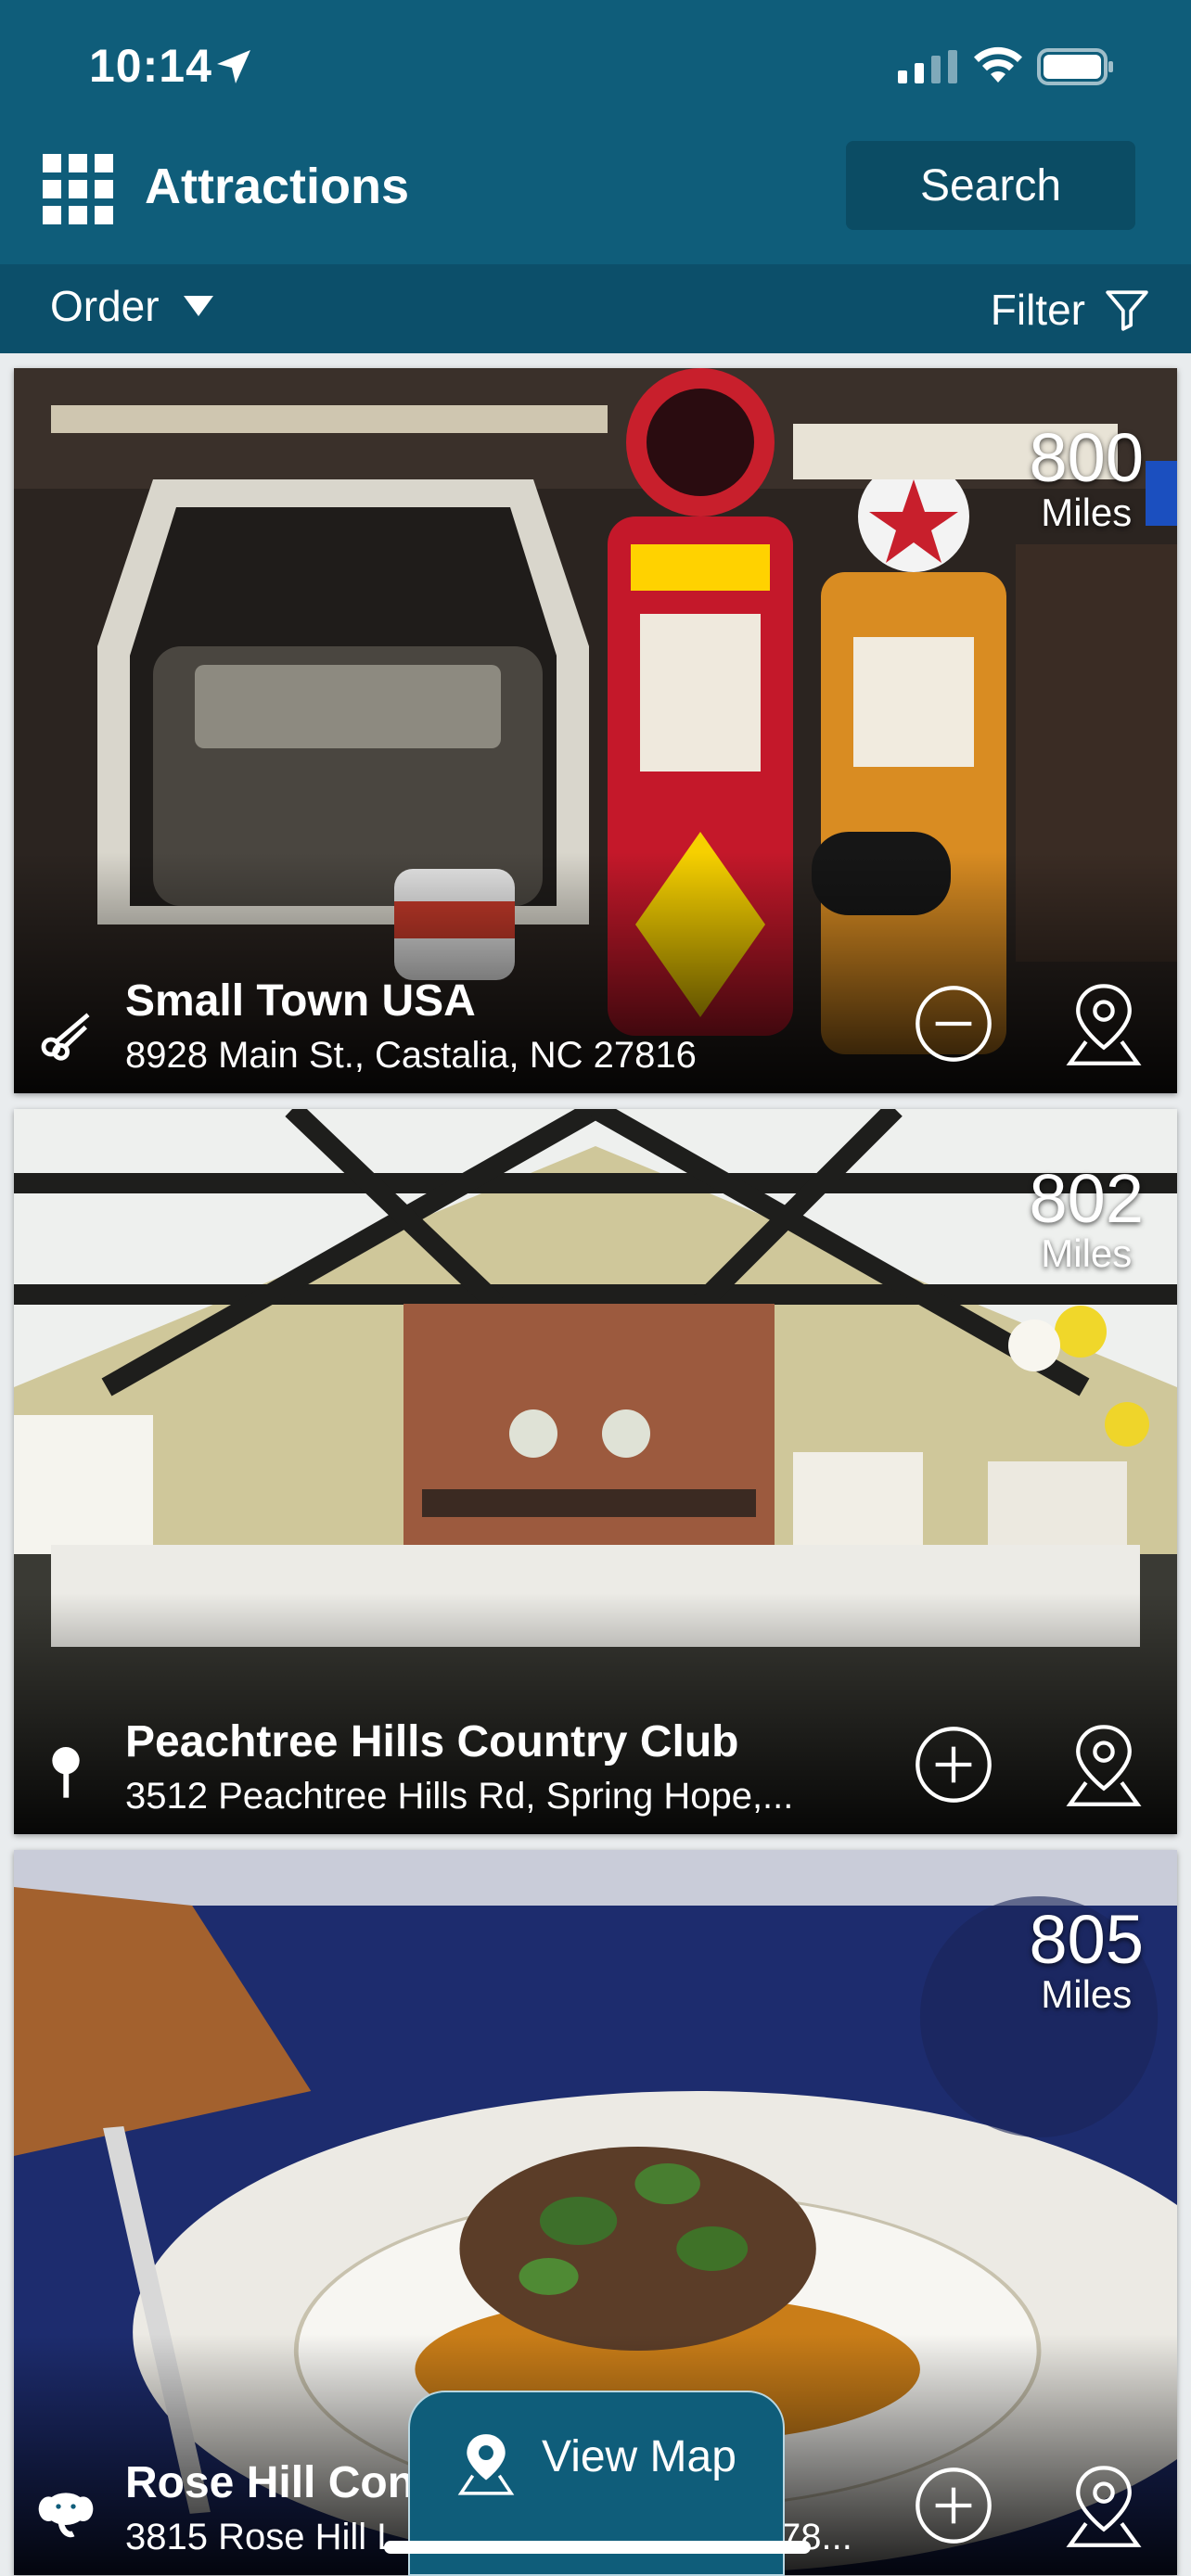 The height and width of the screenshot is (2576, 1191). I want to click on distance-badge: 802 Miles, so click(1087, 1219).